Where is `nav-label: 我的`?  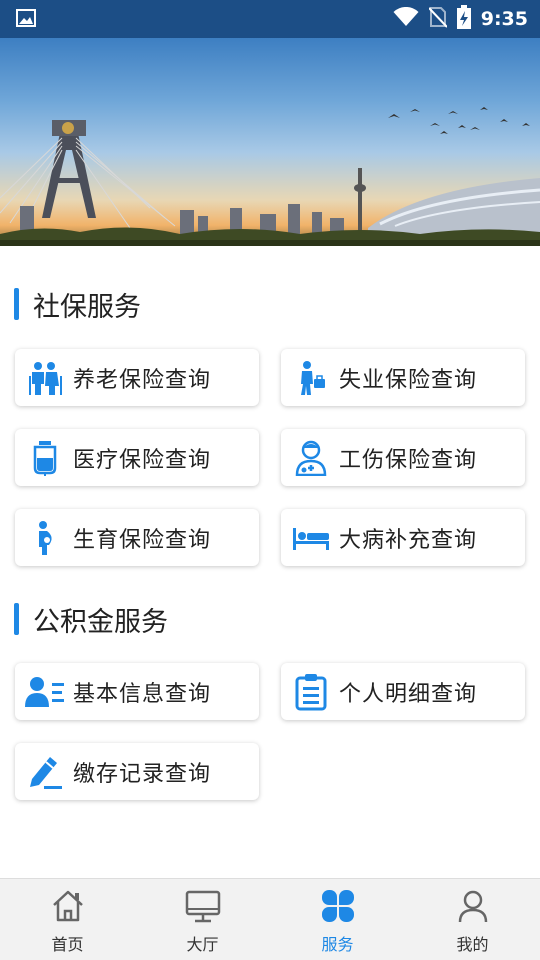 nav-label: 我的 is located at coordinates (472, 944).